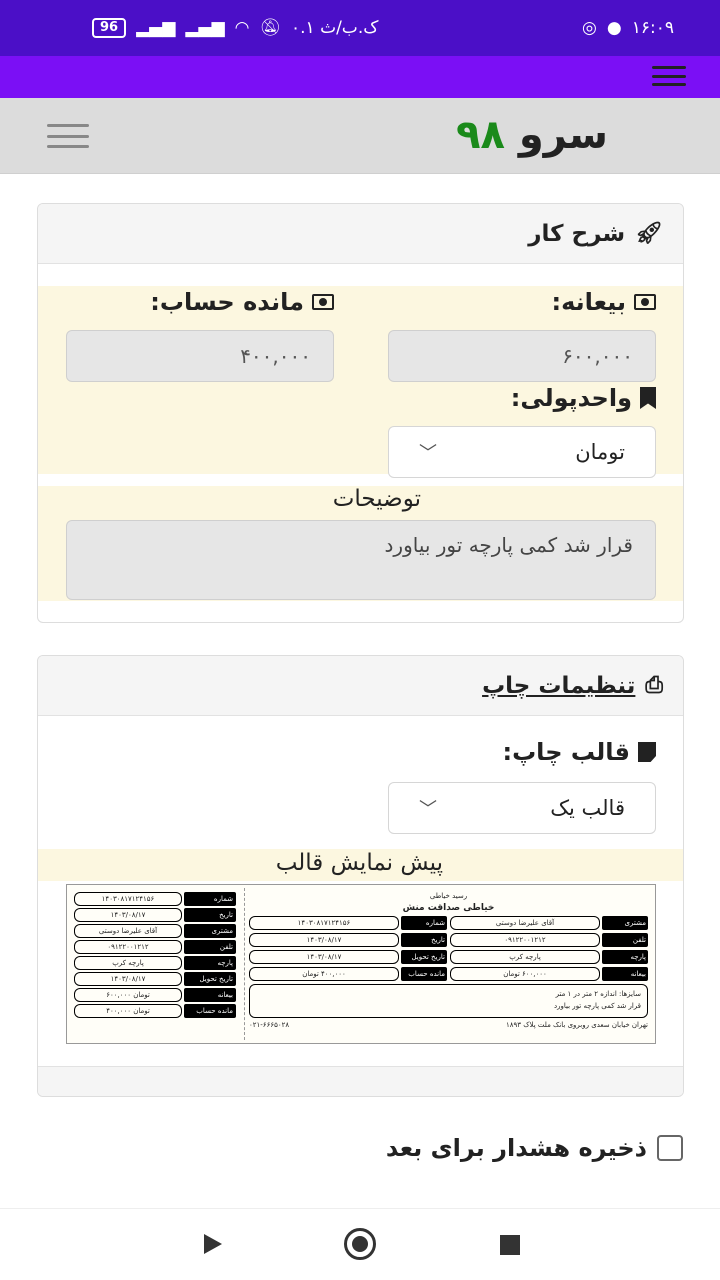 The image size is (720, 1280). I want to click on logo-word: سرو, so click(563, 135).